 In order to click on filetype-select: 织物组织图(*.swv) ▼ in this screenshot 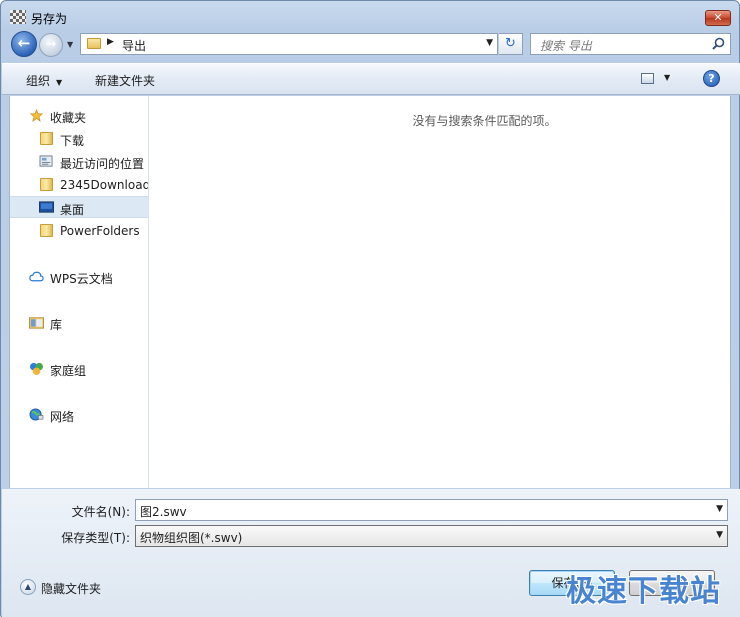, I will do `click(431, 536)`.